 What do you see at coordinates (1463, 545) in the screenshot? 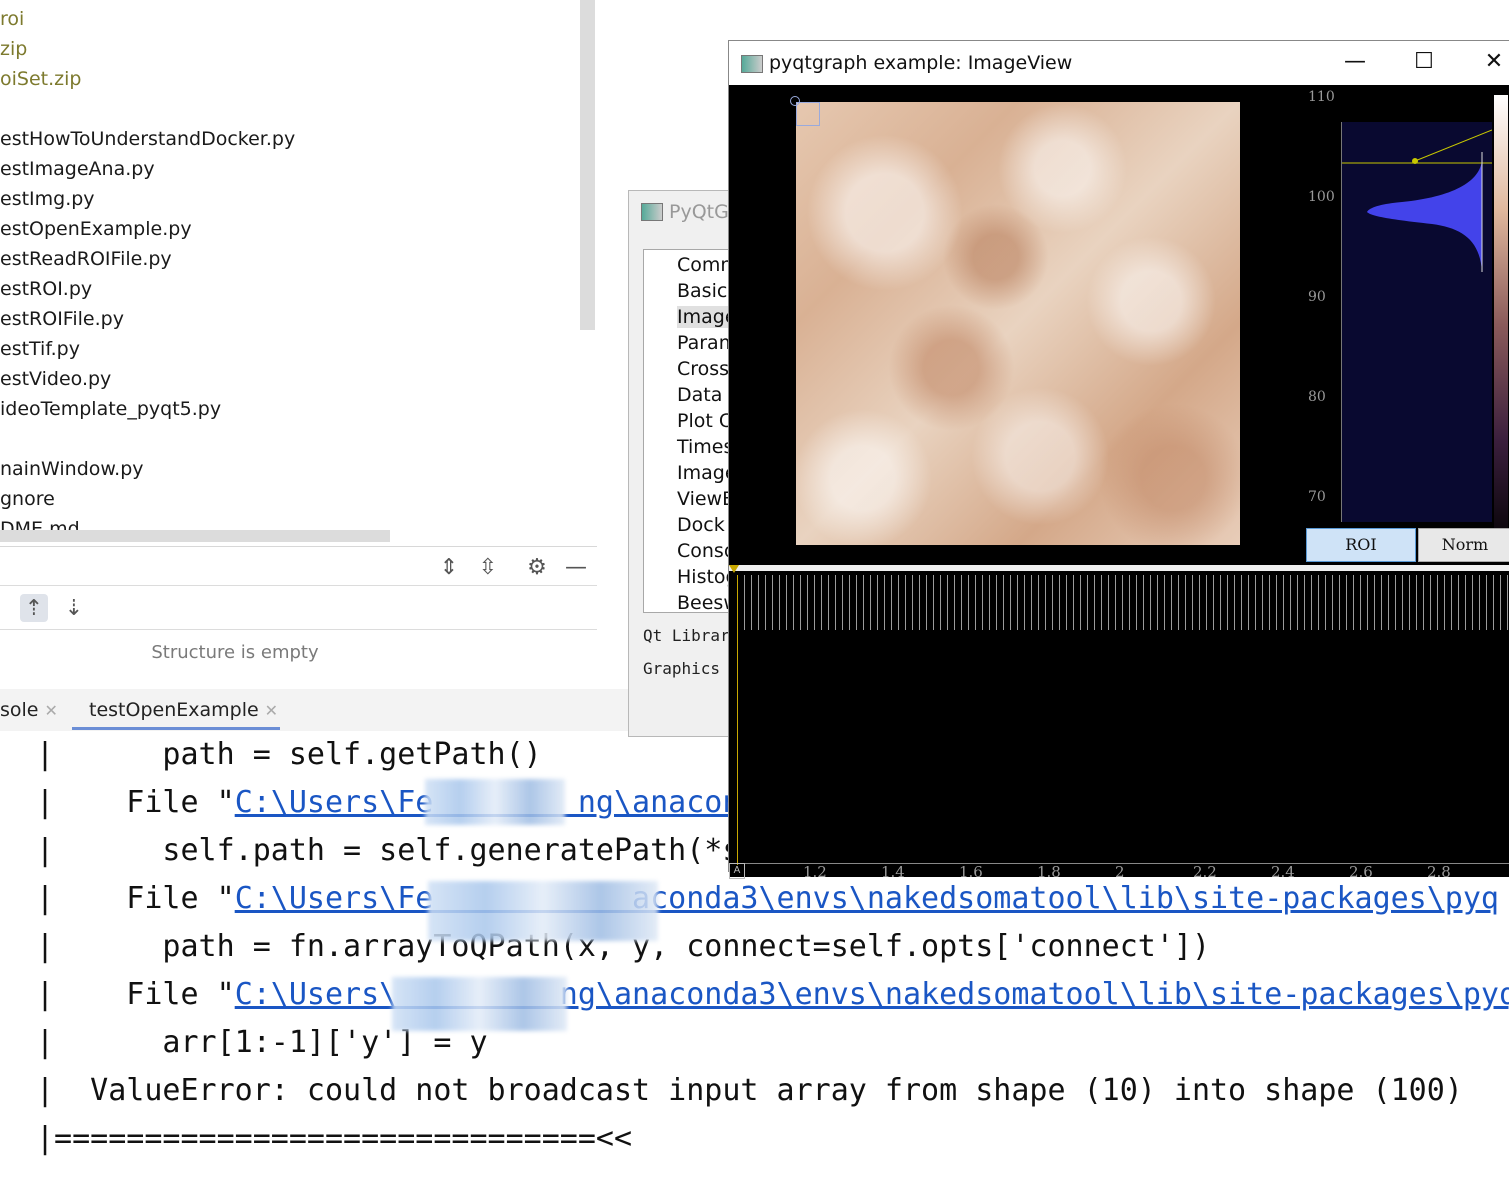
I see `norm-button: Norm` at bounding box center [1463, 545].